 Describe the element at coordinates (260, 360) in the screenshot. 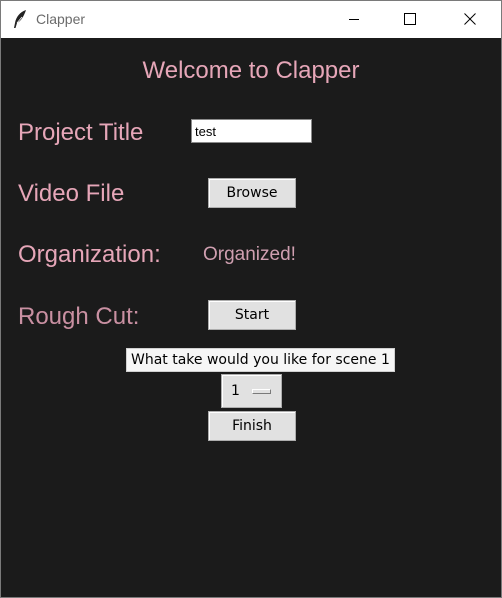

I see `take-prompt-label: What take would you like for scene 1` at that location.